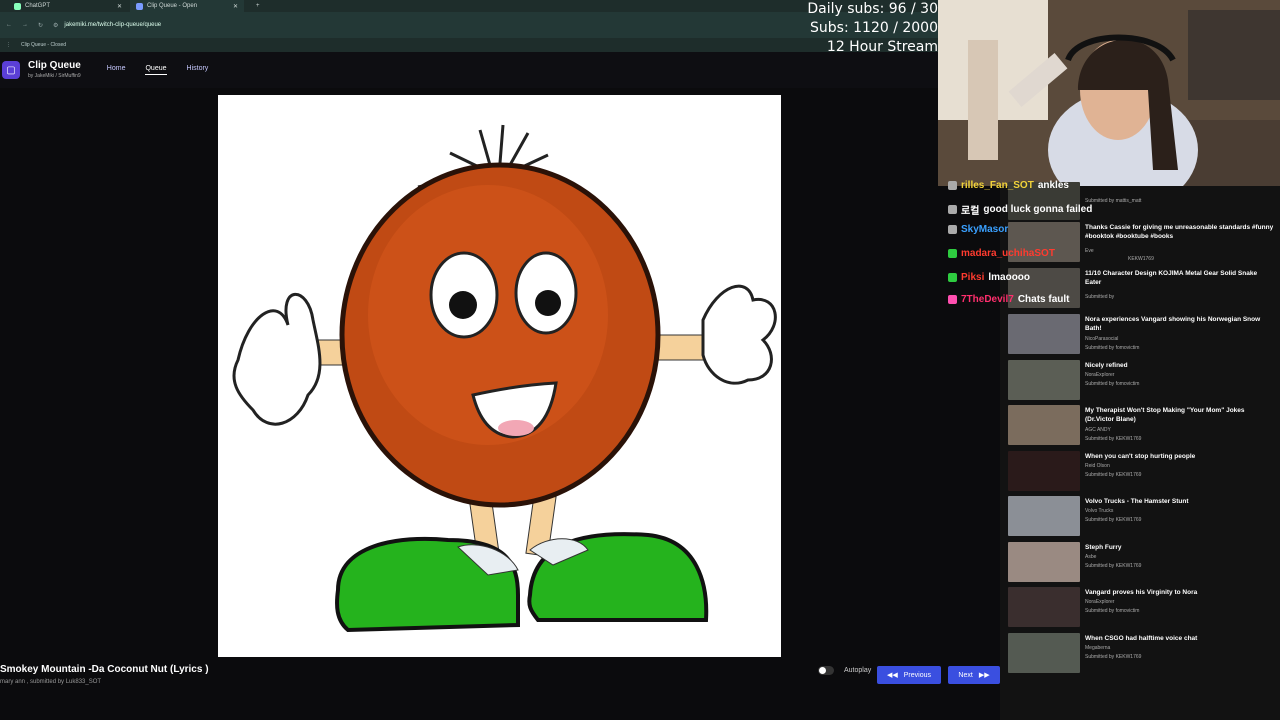 Image resolution: width=1280 pixels, height=720 pixels. What do you see at coordinates (858, 670) in the screenshot?
I see `autoplay-label: Autoplay` at bounding box center [858, 670].